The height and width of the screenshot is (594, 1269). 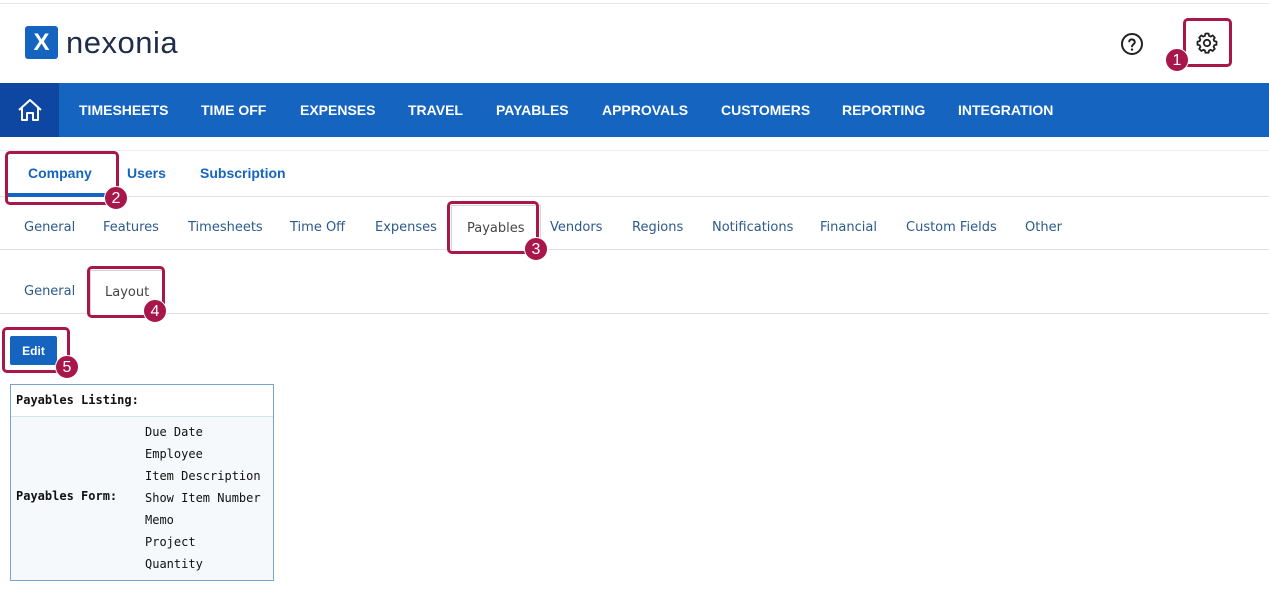 What do you see at coordinates (317, 227) in the screenshot?
I see `tab-time-off: Time Off` at bounding box center [317, 227].